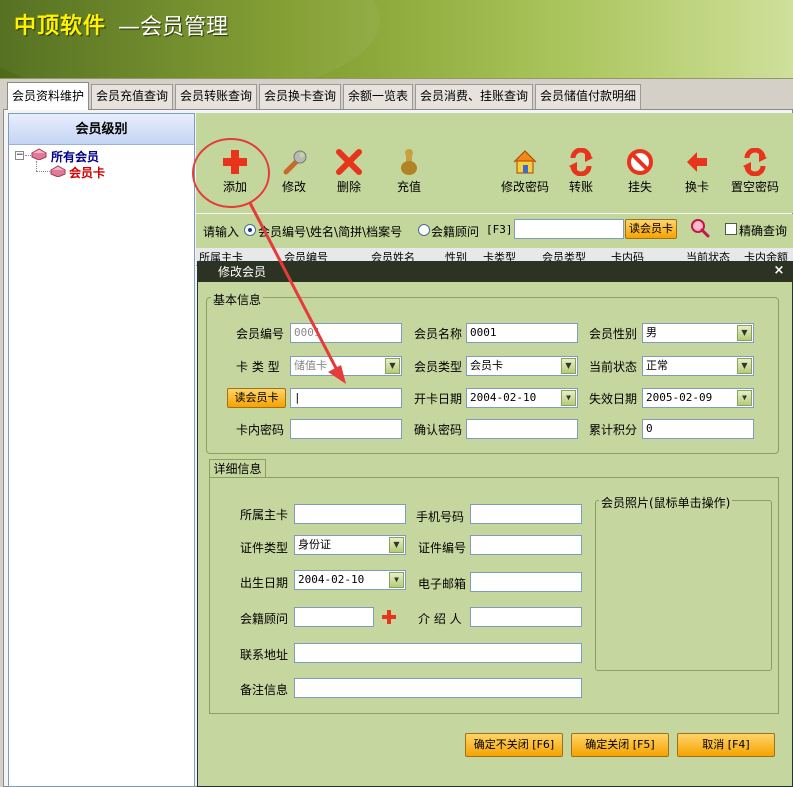 The height and width of the screenshot is (787, 793). I want to click on reset-icon, so click(755, 162).